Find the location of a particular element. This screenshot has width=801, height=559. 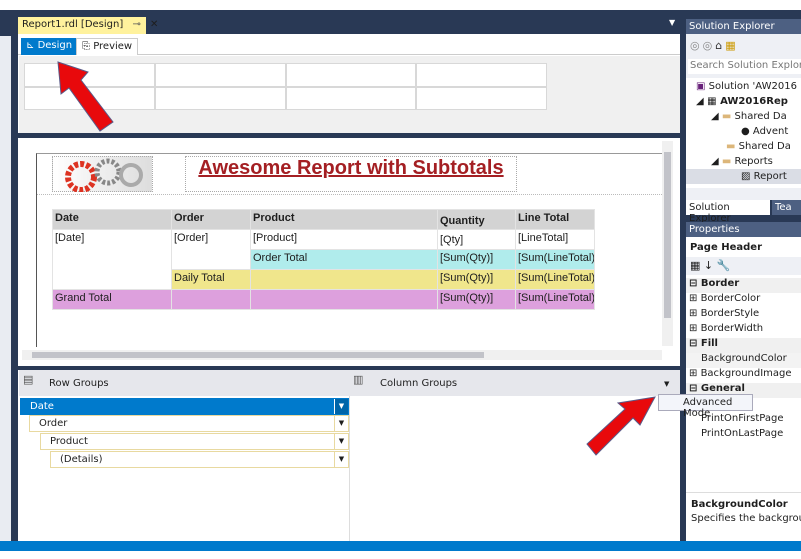

cell: Order Total is located at coordinates (344, 259).